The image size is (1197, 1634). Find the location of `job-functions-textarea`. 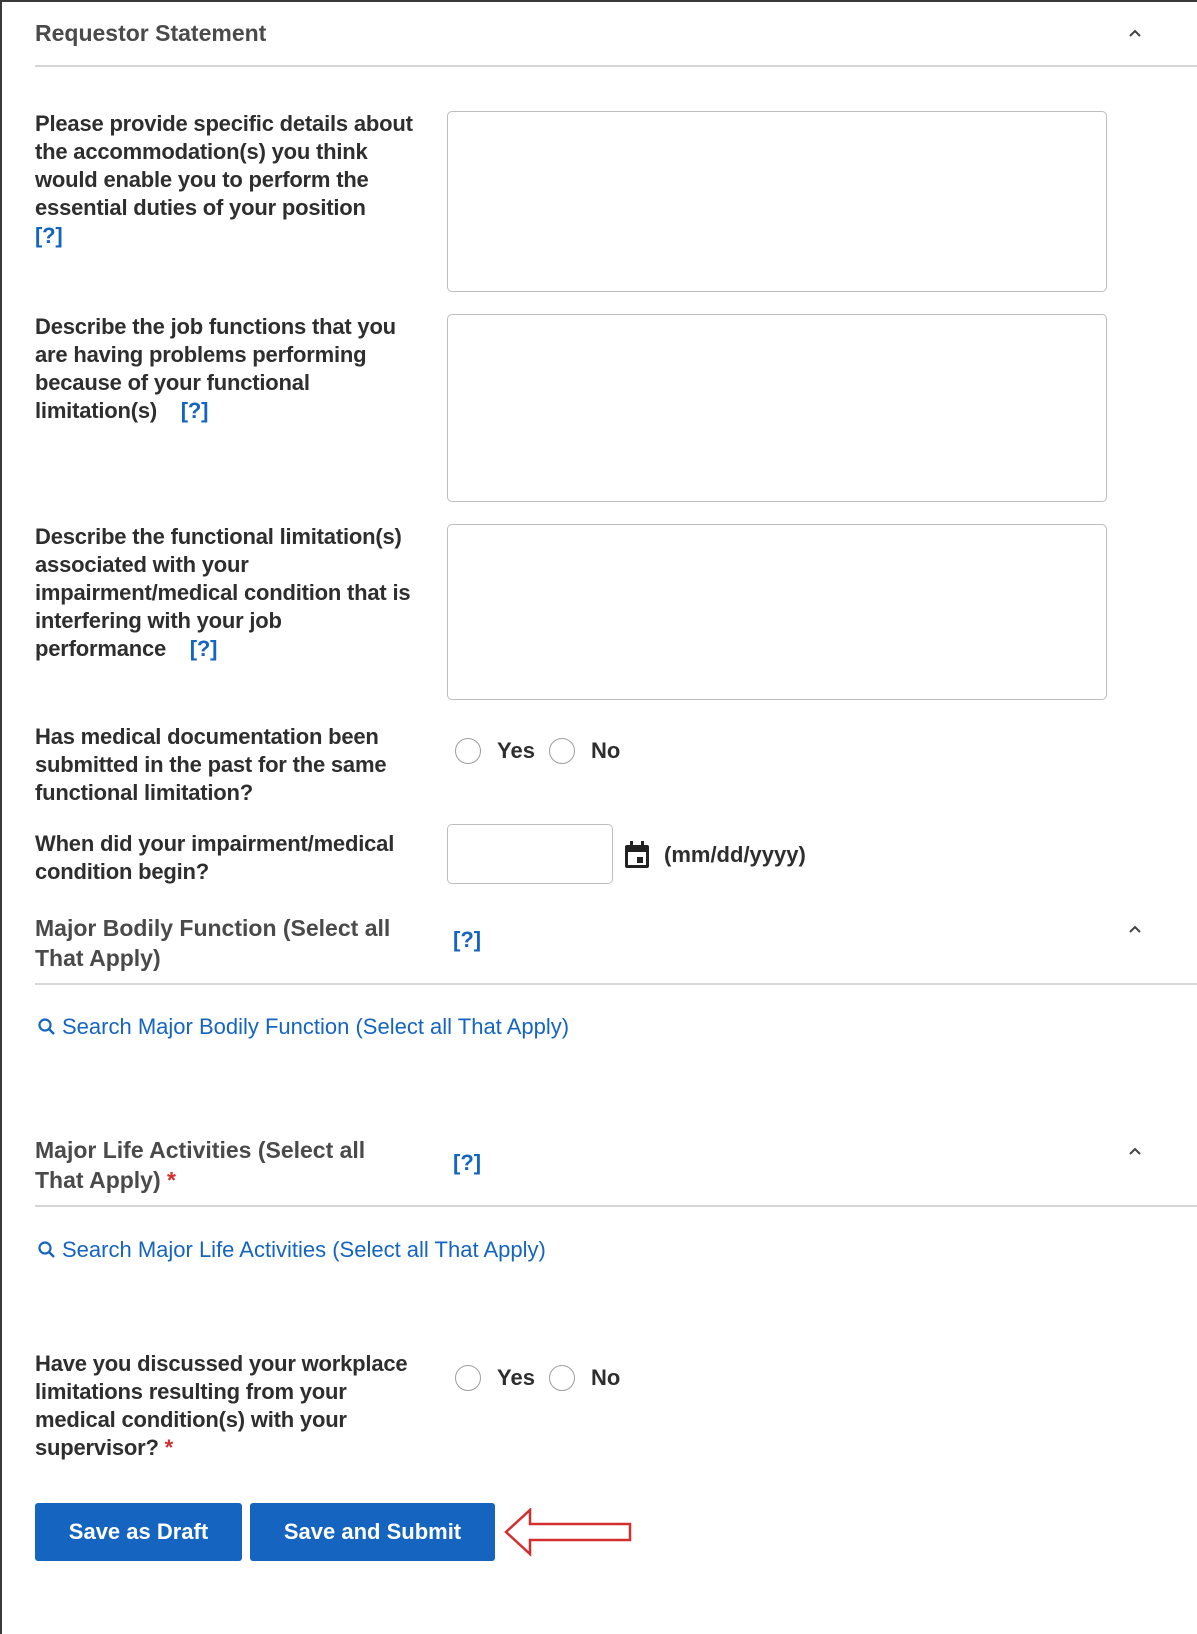

job-functions-textarea is located at coordinates (777, 408).